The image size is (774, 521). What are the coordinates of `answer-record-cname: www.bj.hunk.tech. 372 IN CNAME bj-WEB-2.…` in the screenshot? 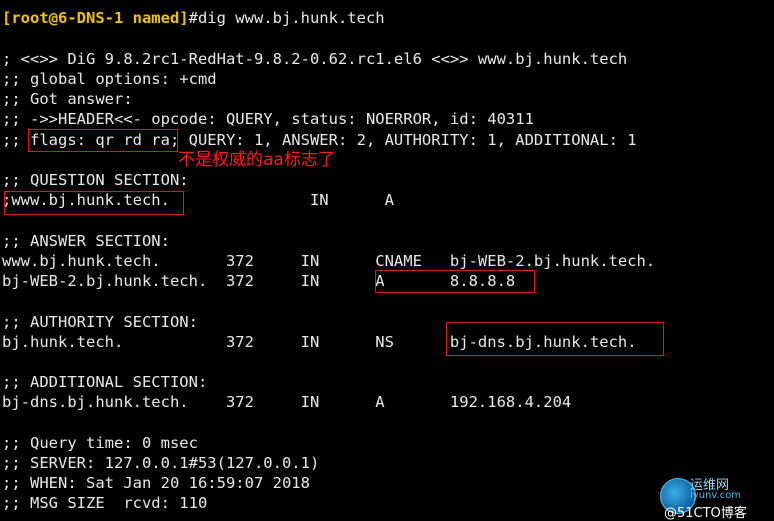 It's located at (329, 261).